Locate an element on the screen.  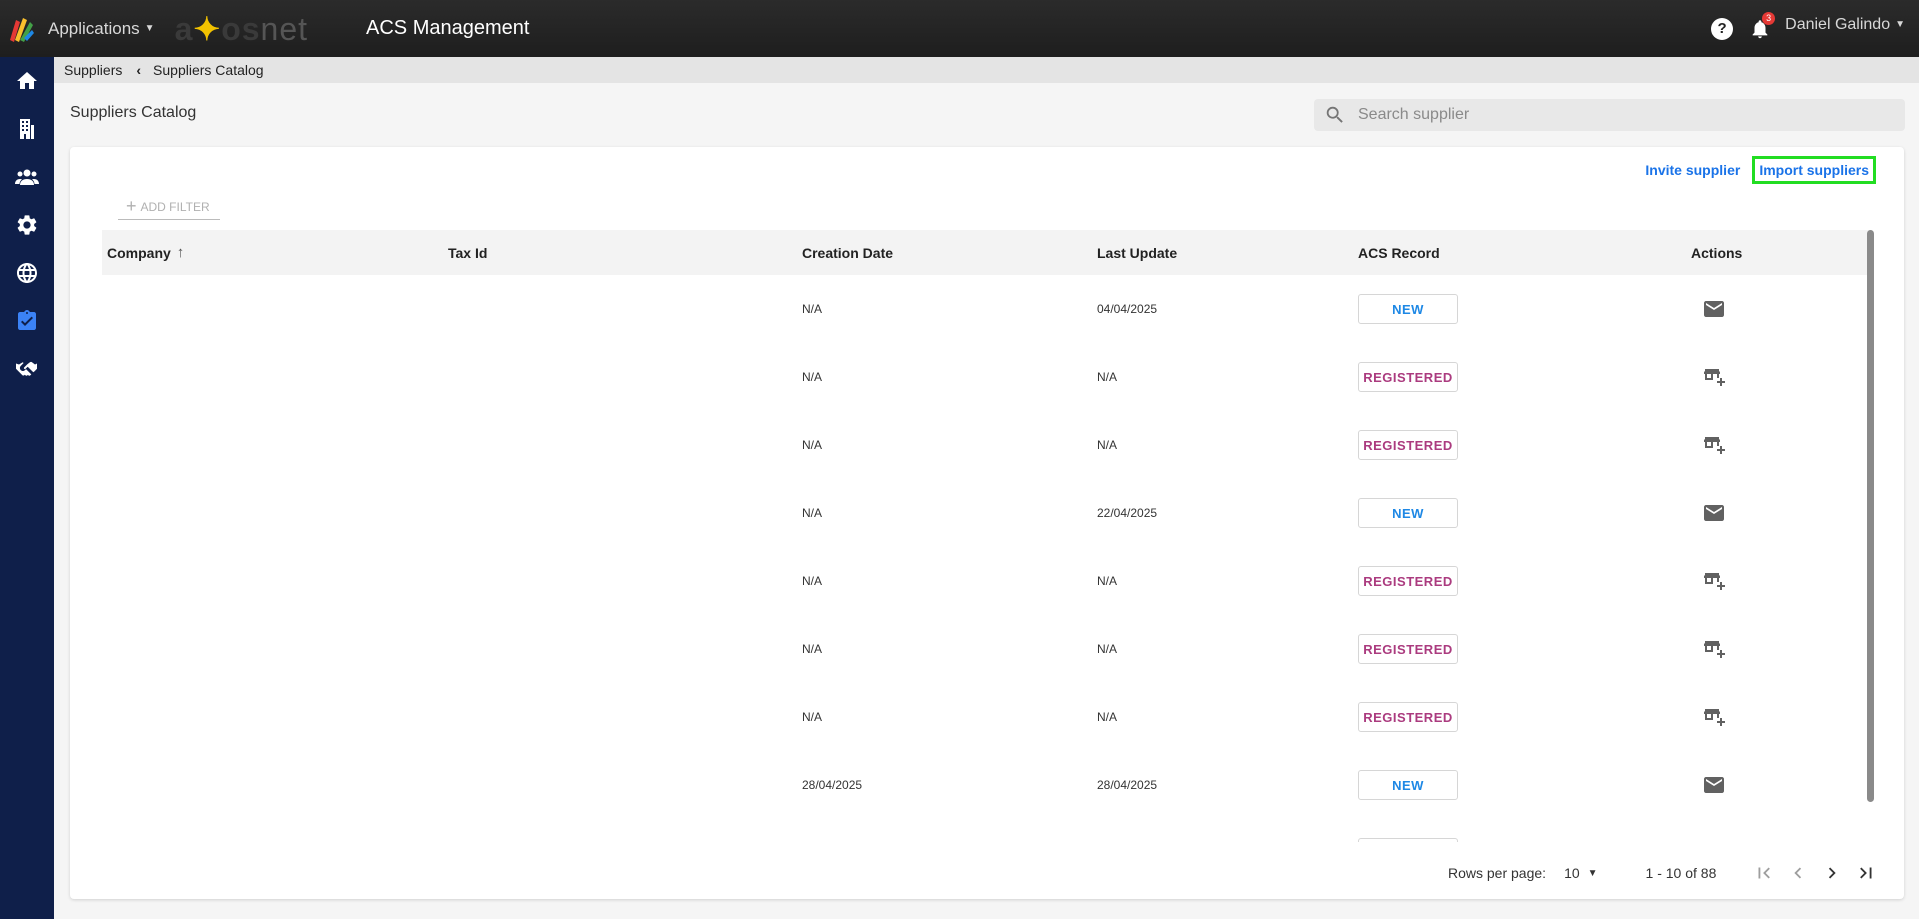
mail-icon is located at coordinates (1714, 785).